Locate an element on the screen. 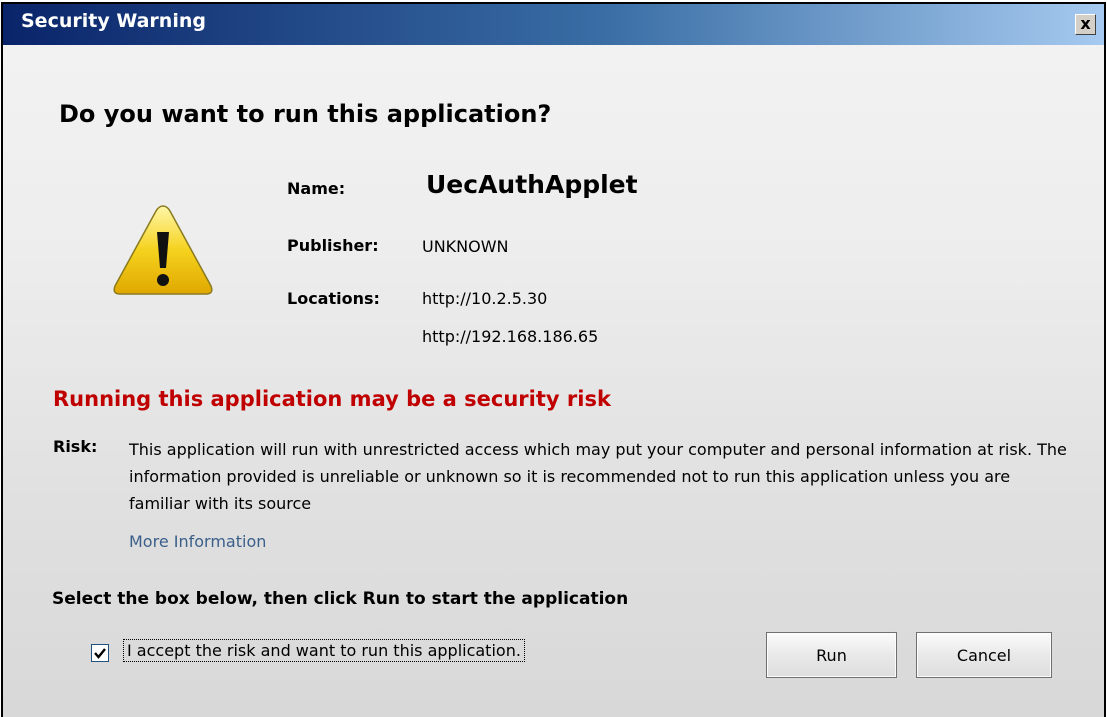 This screenshot has height=717, width=1107. risk-label: Risk: is located at coordinates (75, 446).